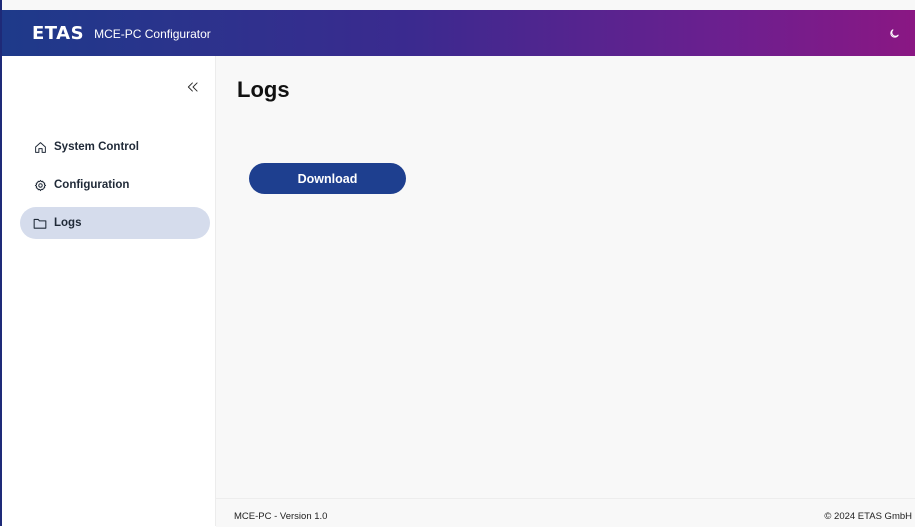 This screenshot has height=527, width=915. Describe the element at coordinates (68, 223) in the screenshot. I see `sidebar-item-label: Logs` at that location.